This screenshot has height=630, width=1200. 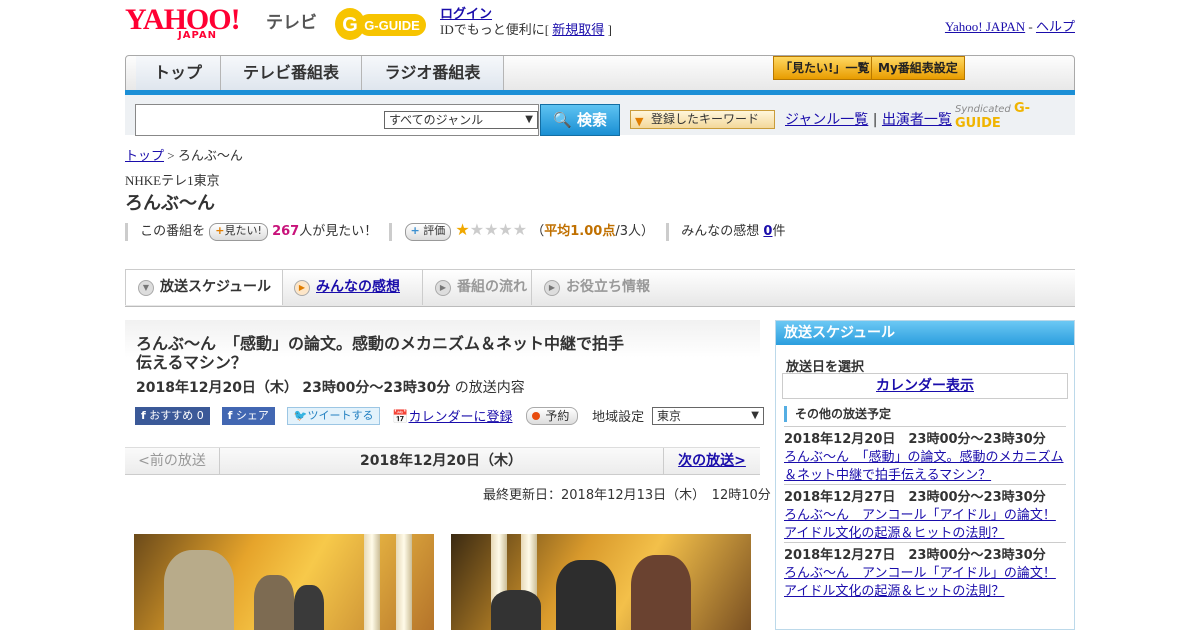 I want to click on fb-recommend-label: おすすめ 0, so click(x=176, y=415).